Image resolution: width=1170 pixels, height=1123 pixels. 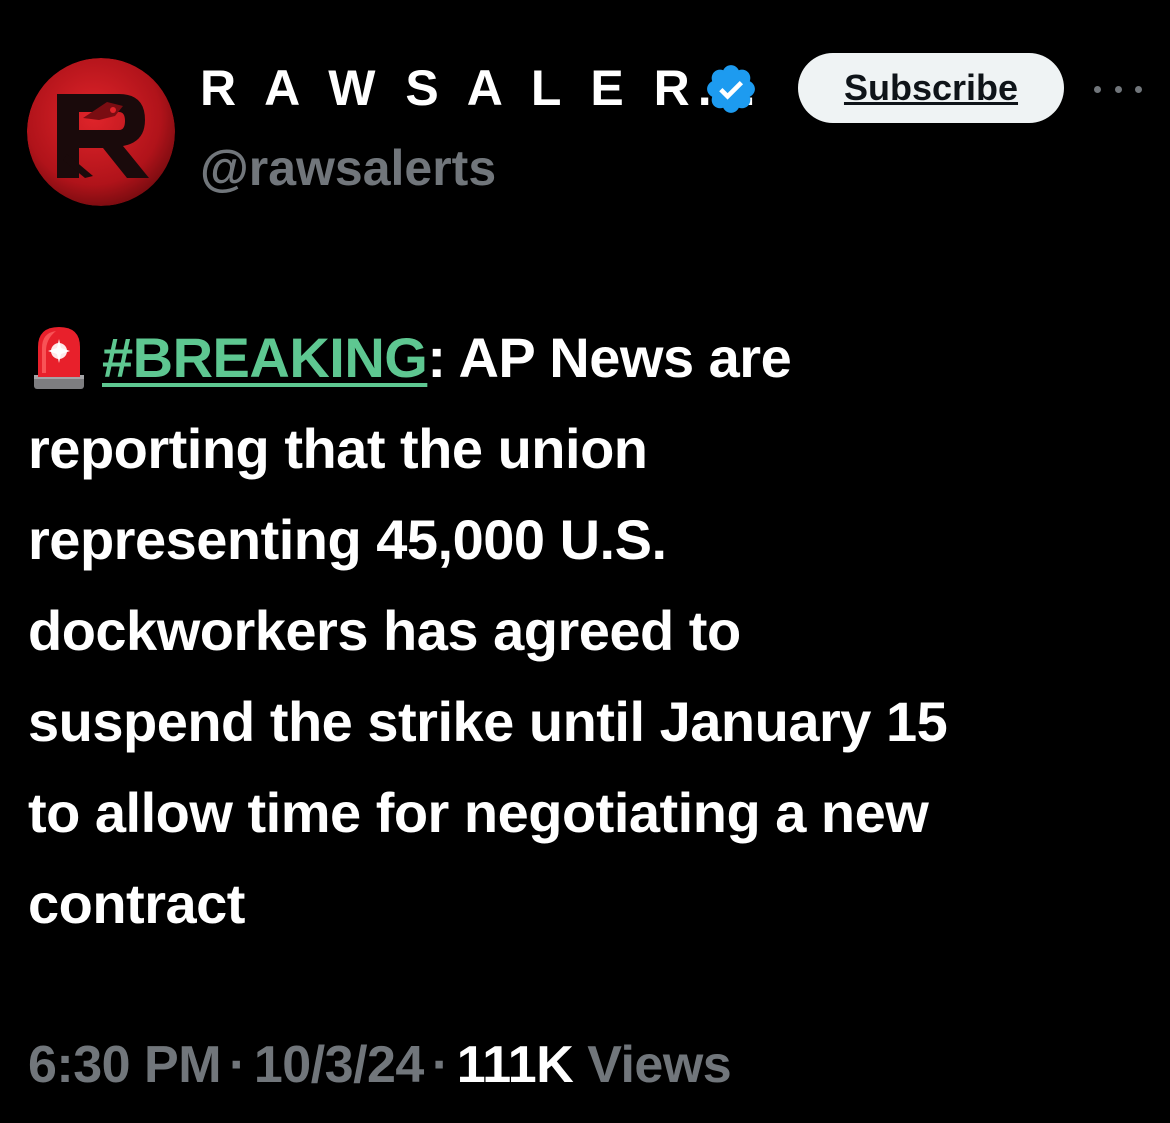 I want to click on tweet-text-after-hashtag: : AP News are, so click(x=609, y=357).